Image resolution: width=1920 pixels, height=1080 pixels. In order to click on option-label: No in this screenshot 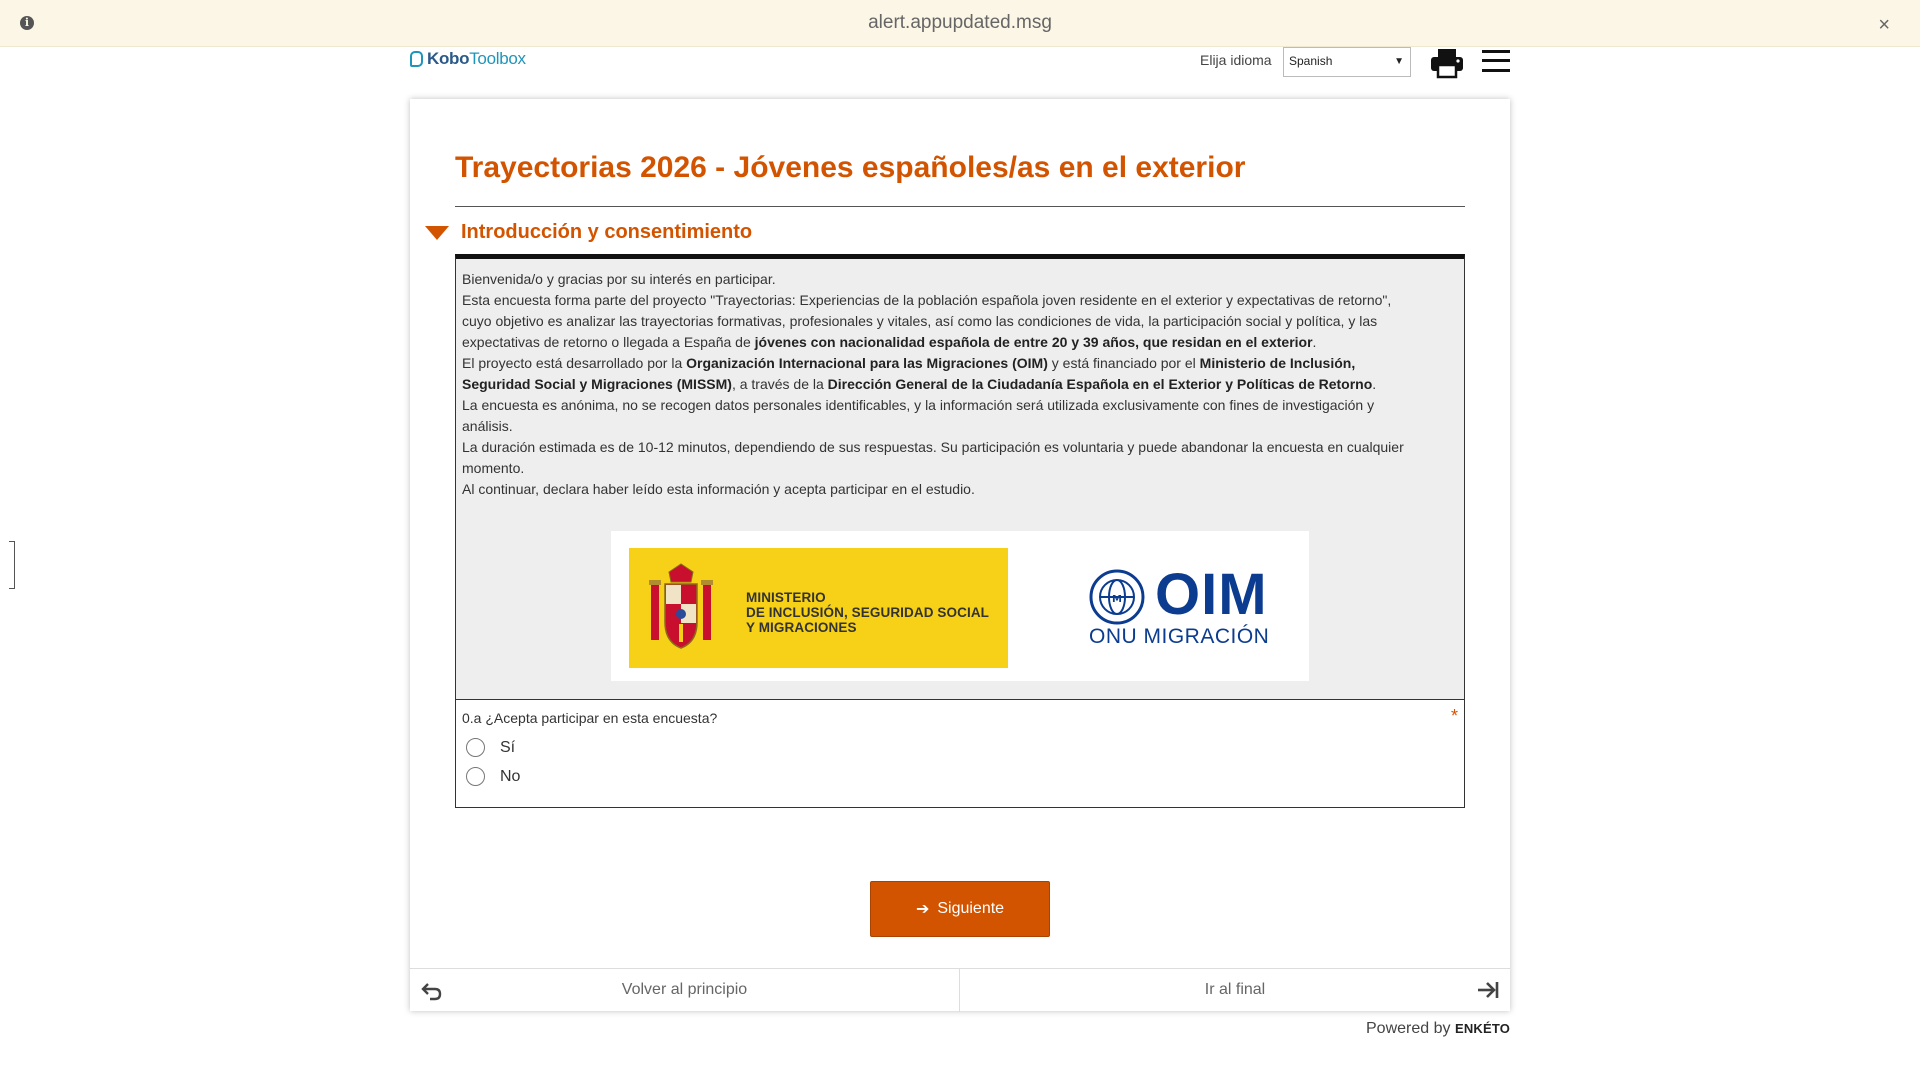, I will do `click(510, 776)`.